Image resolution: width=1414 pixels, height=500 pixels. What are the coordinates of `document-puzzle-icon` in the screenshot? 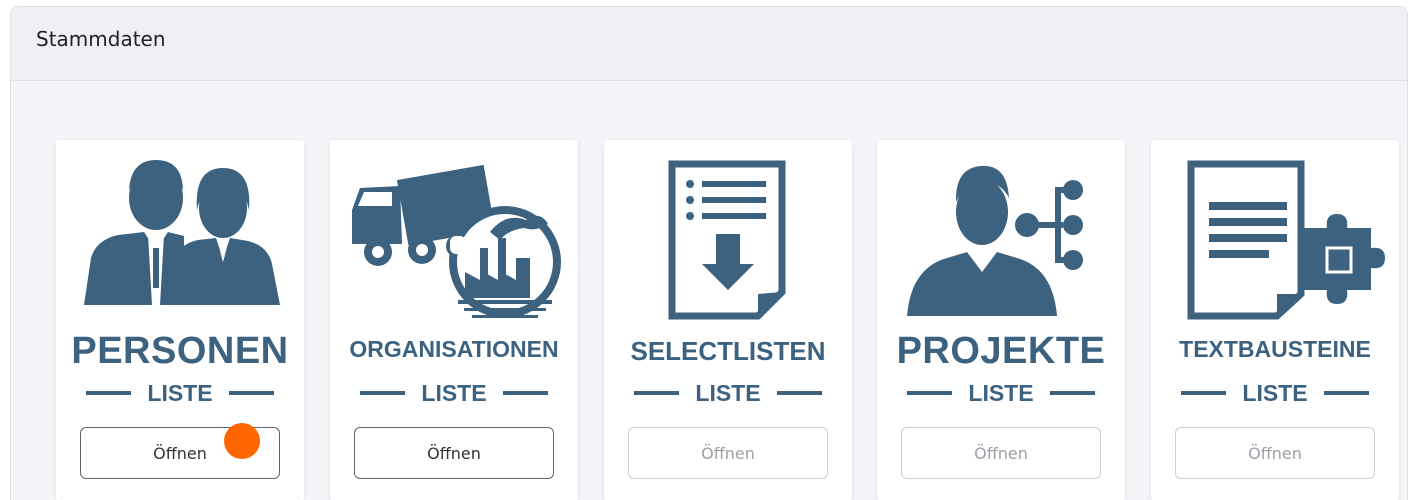 It's located at (1286, 240).